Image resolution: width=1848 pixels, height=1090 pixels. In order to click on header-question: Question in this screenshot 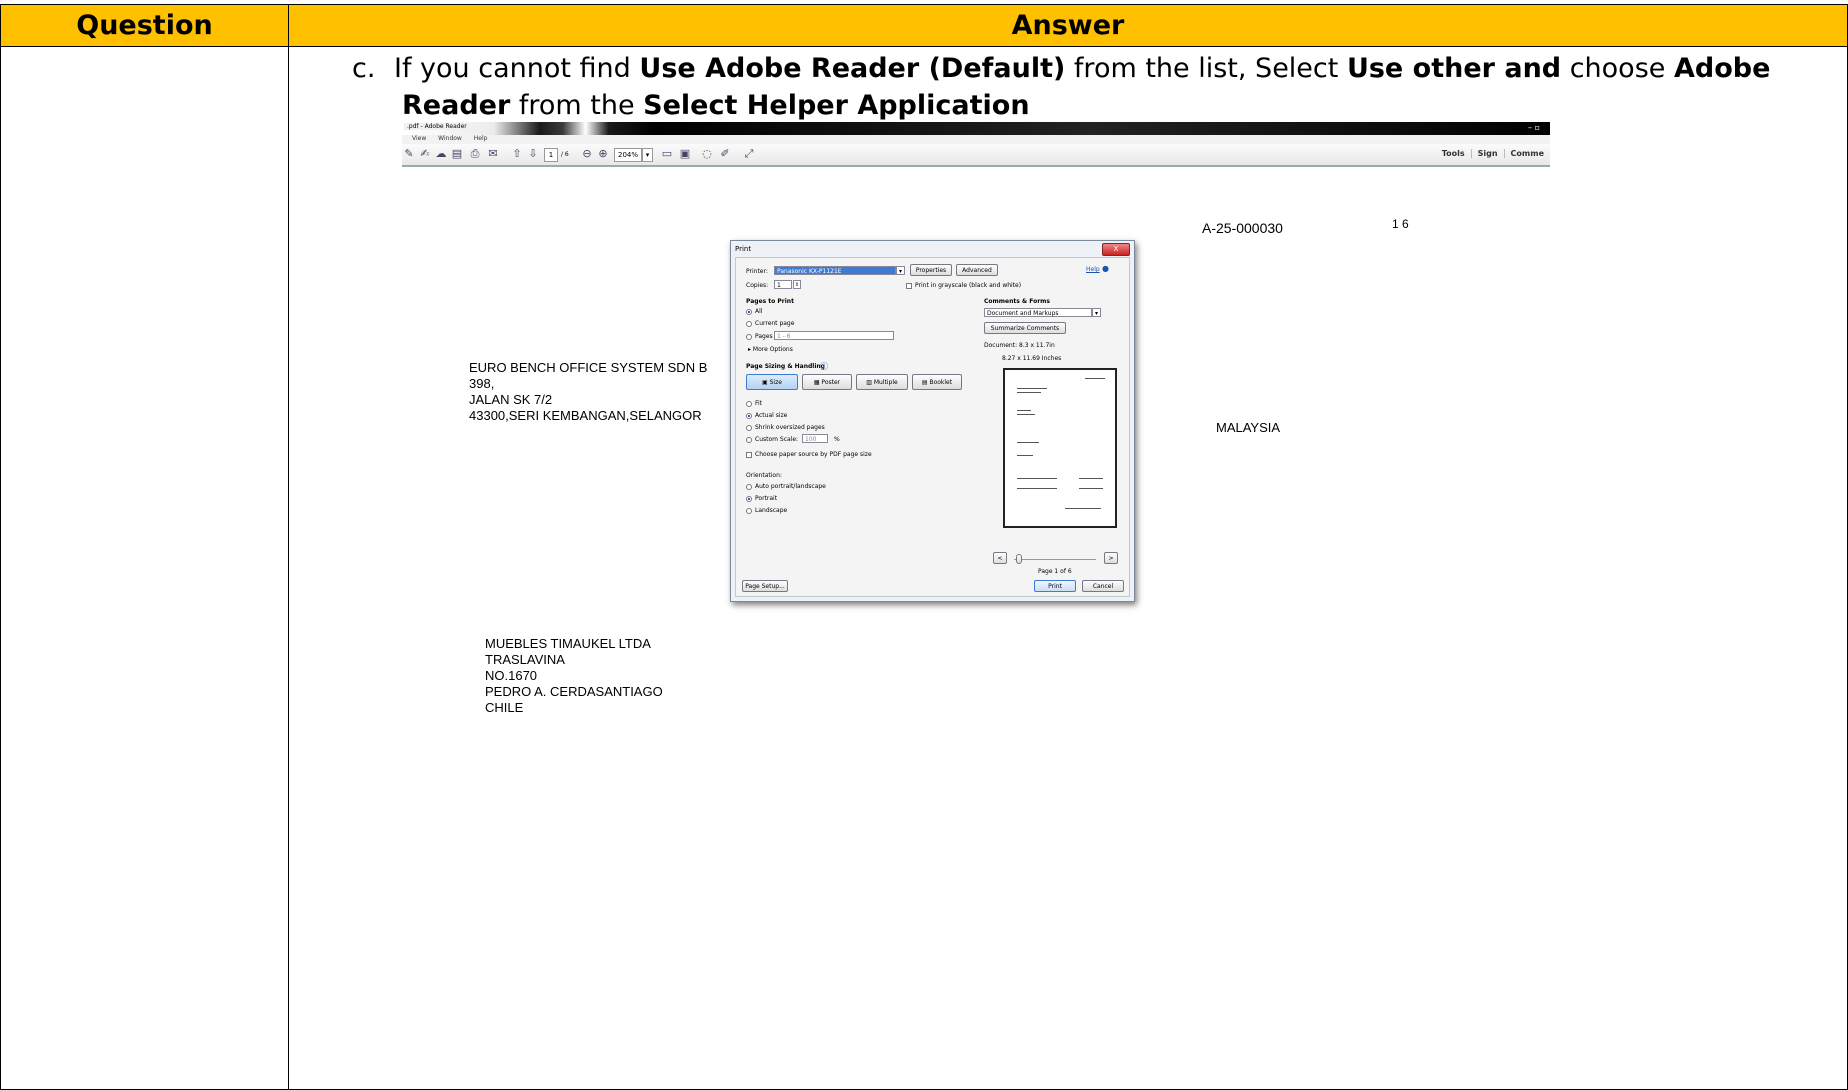, I will do `click(144, 25)`.